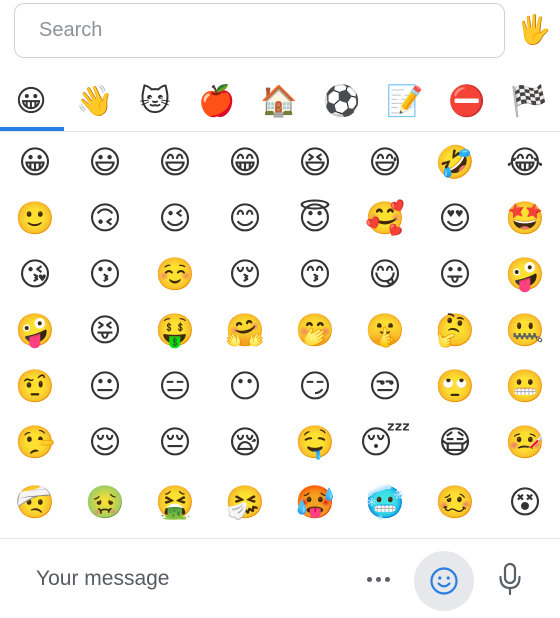 The height and width of the screenshot is (618, 560). I want to click on emoji-picker-button, so click(444, 581).